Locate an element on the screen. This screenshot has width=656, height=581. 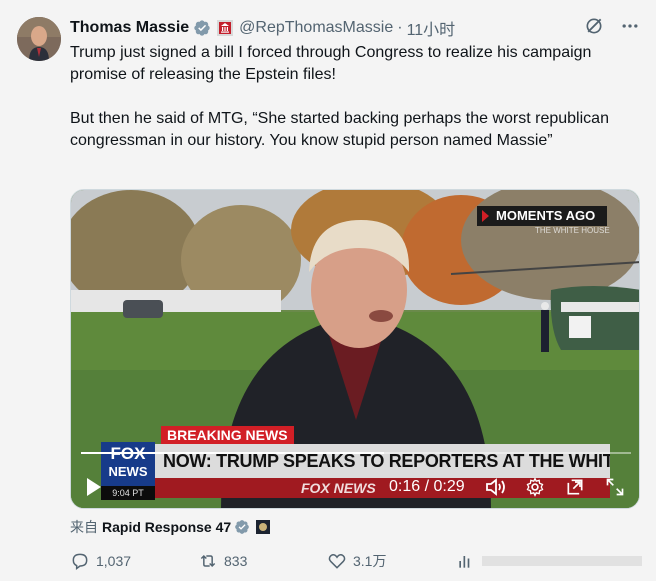
heart-icon is located at coordinates (337, 561).